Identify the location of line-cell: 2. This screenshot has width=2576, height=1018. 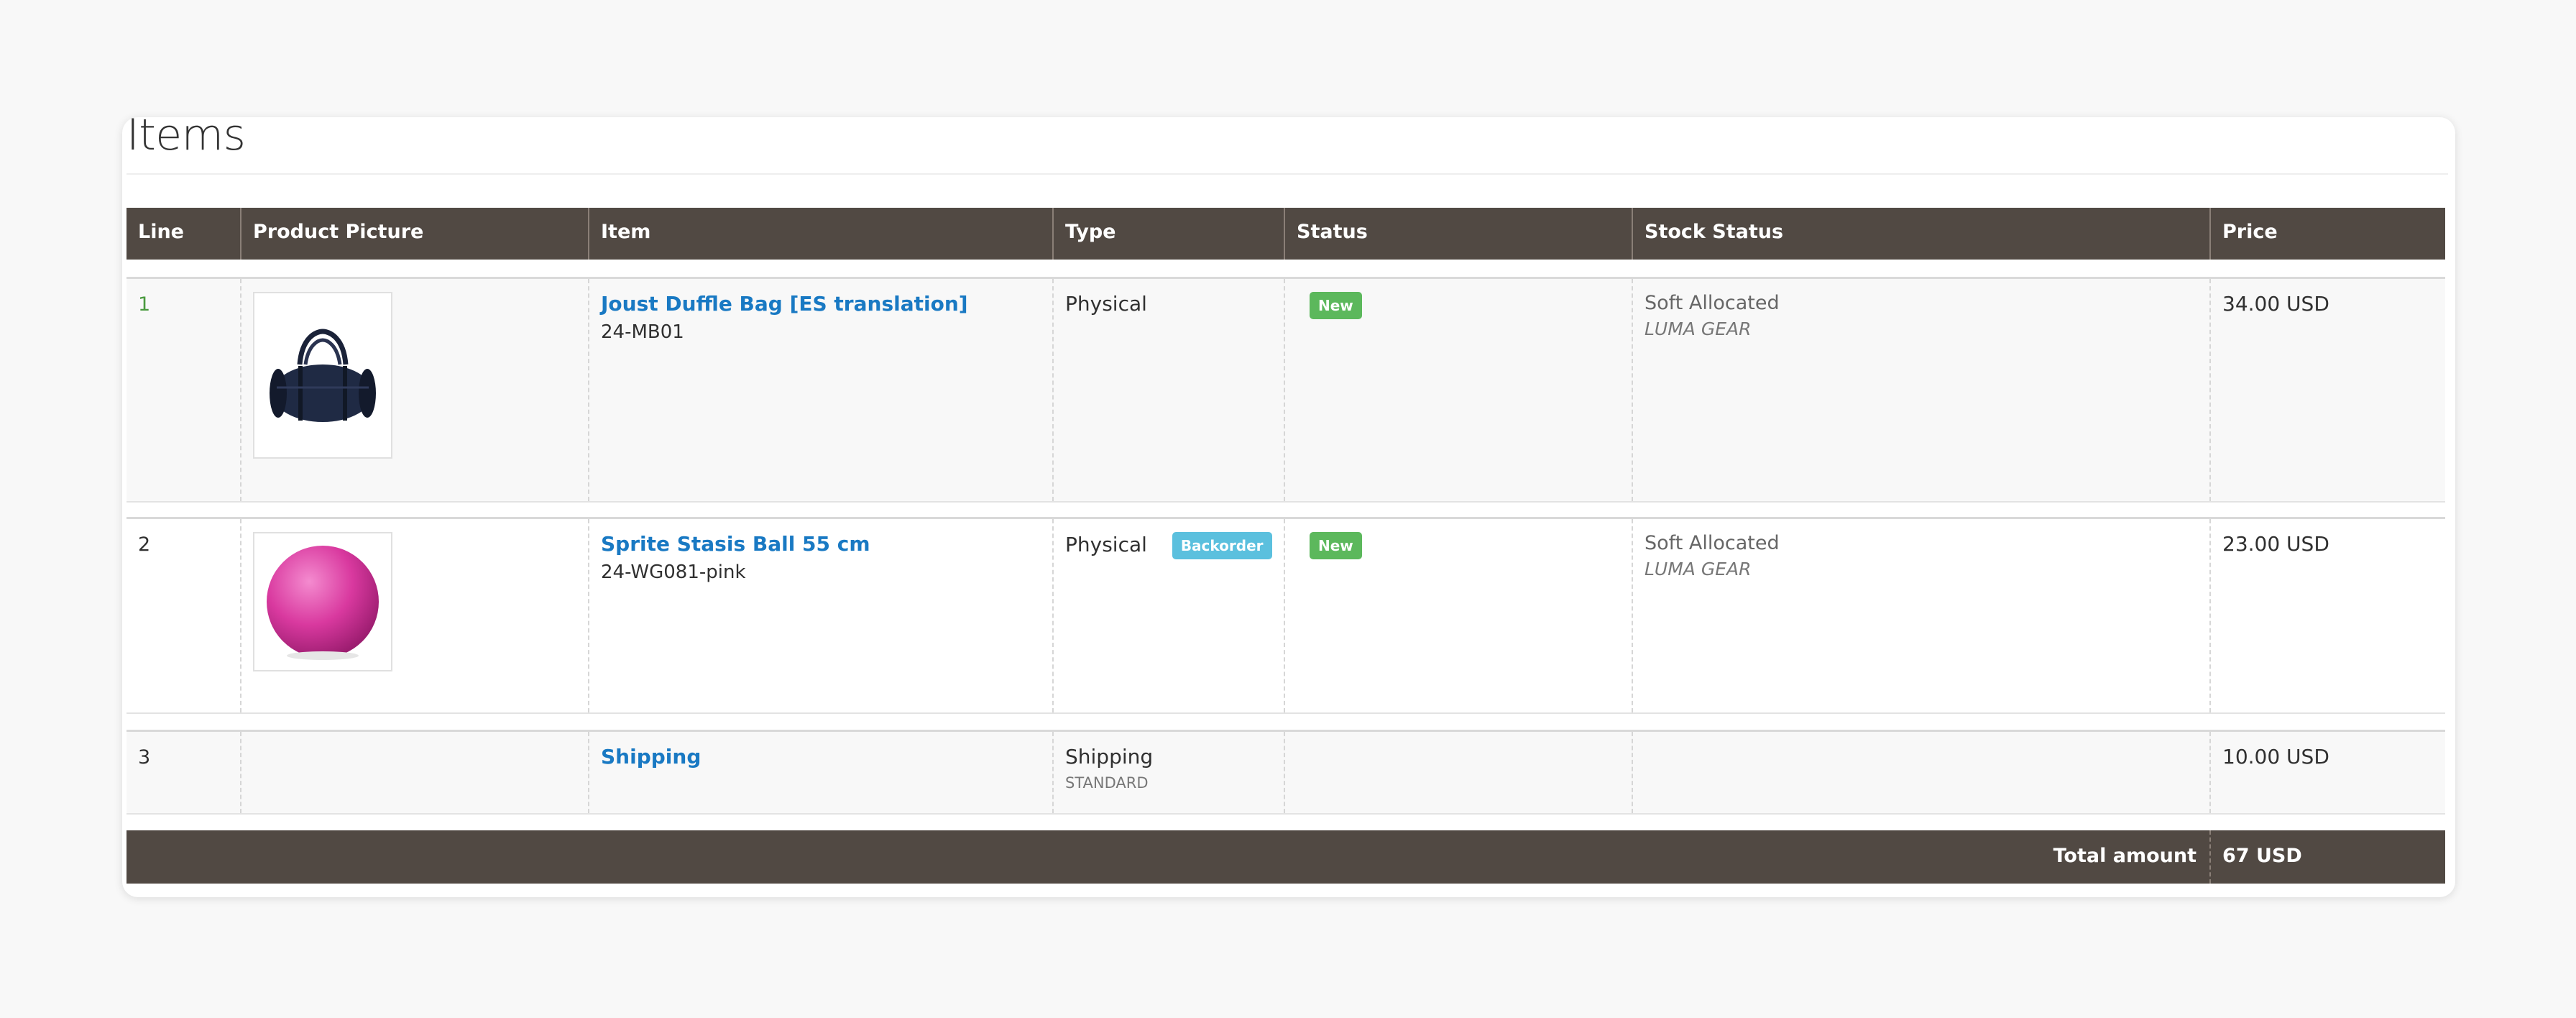
(184, 615).